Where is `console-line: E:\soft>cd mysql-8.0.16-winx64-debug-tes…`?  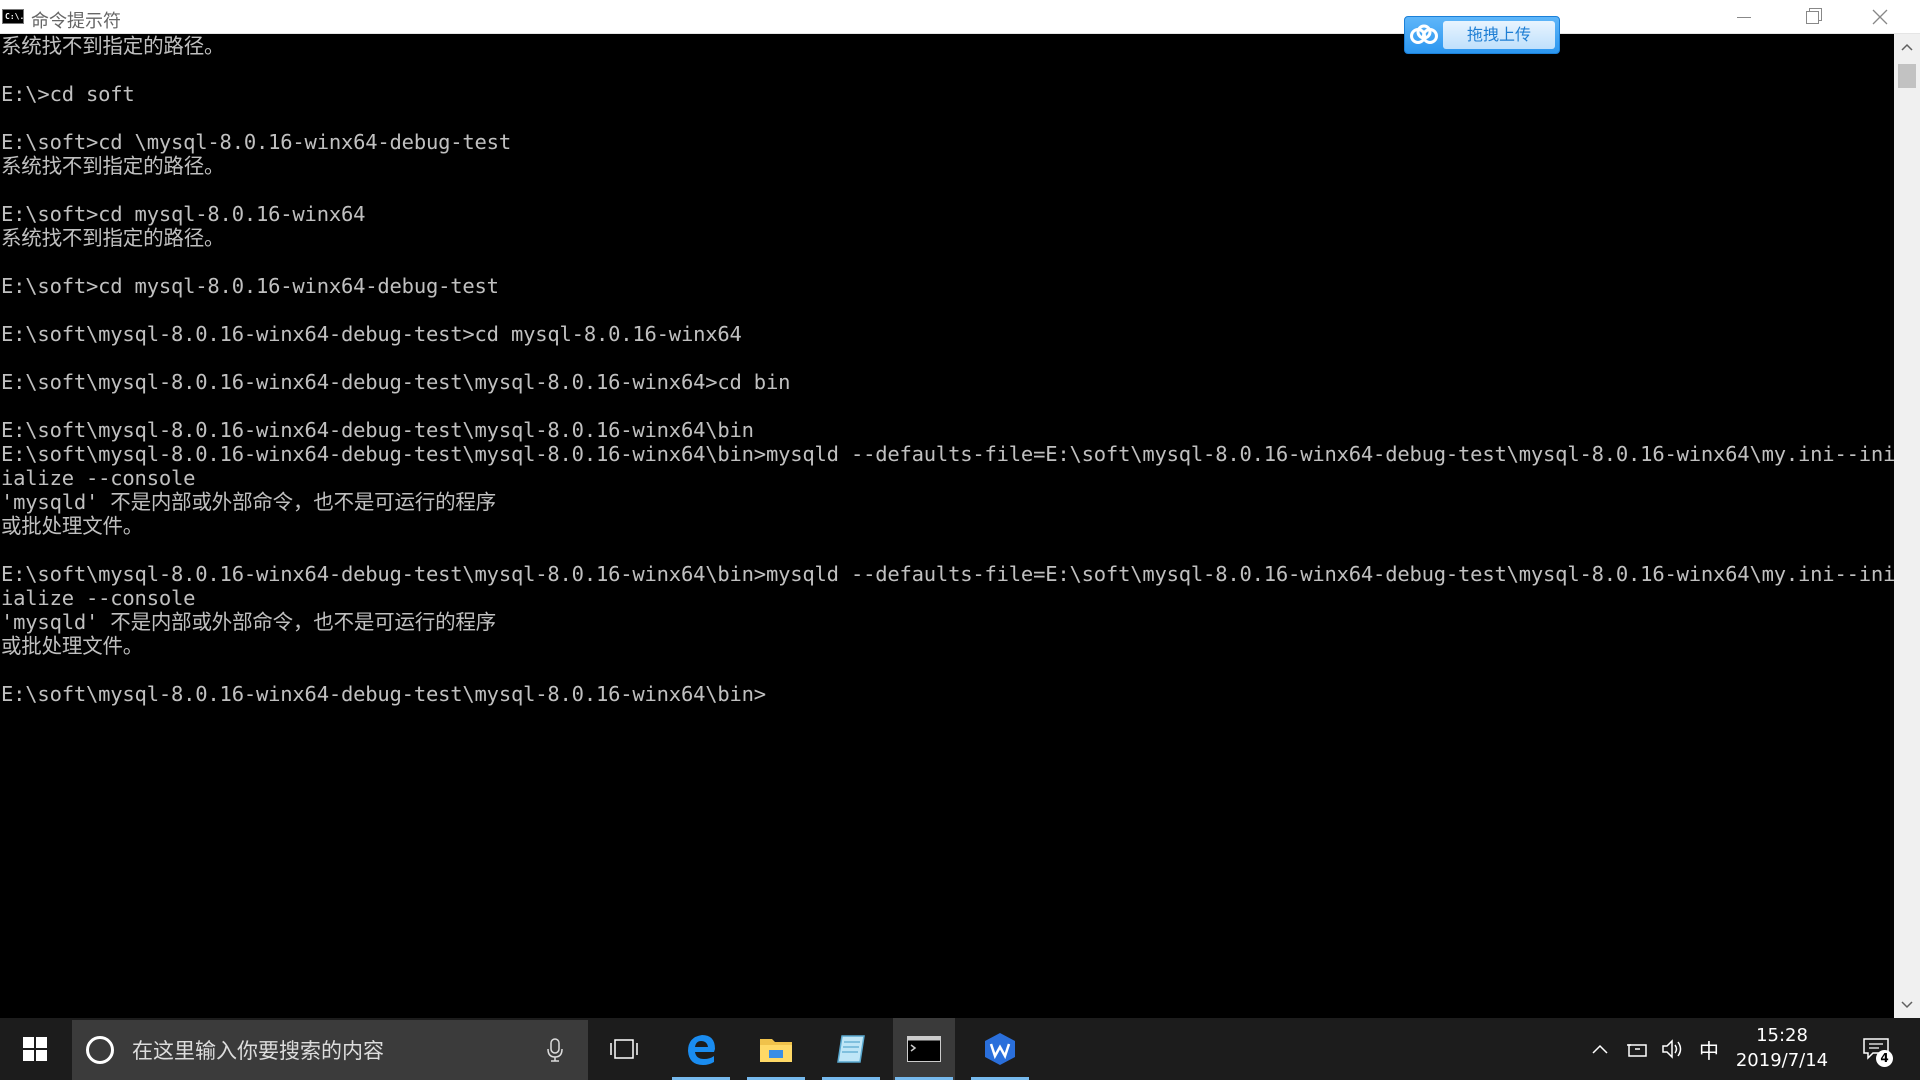
console-line: E:\soft>cd mysql-8.0.16-winx64-debug-tes… is located at coordinates (250, 286).